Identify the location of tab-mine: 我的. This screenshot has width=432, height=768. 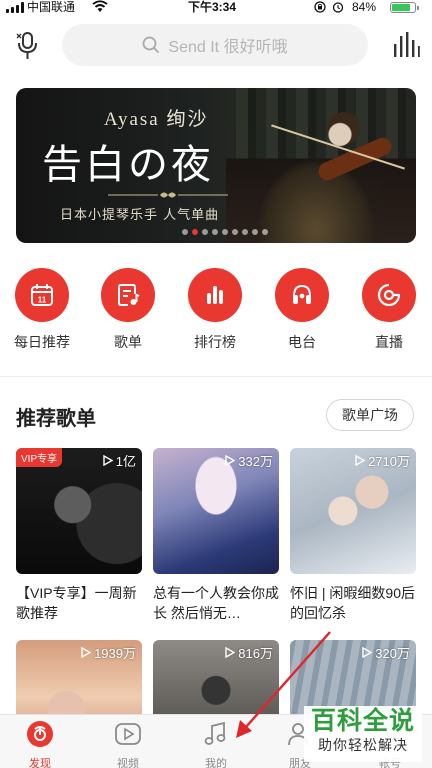
(216, 743).